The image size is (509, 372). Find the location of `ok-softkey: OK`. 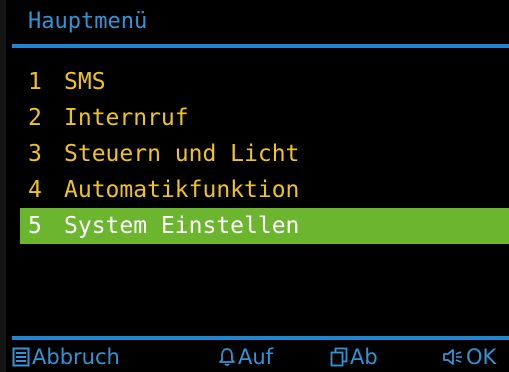

ok-softkey: OK is located at coordinates (469, 357).